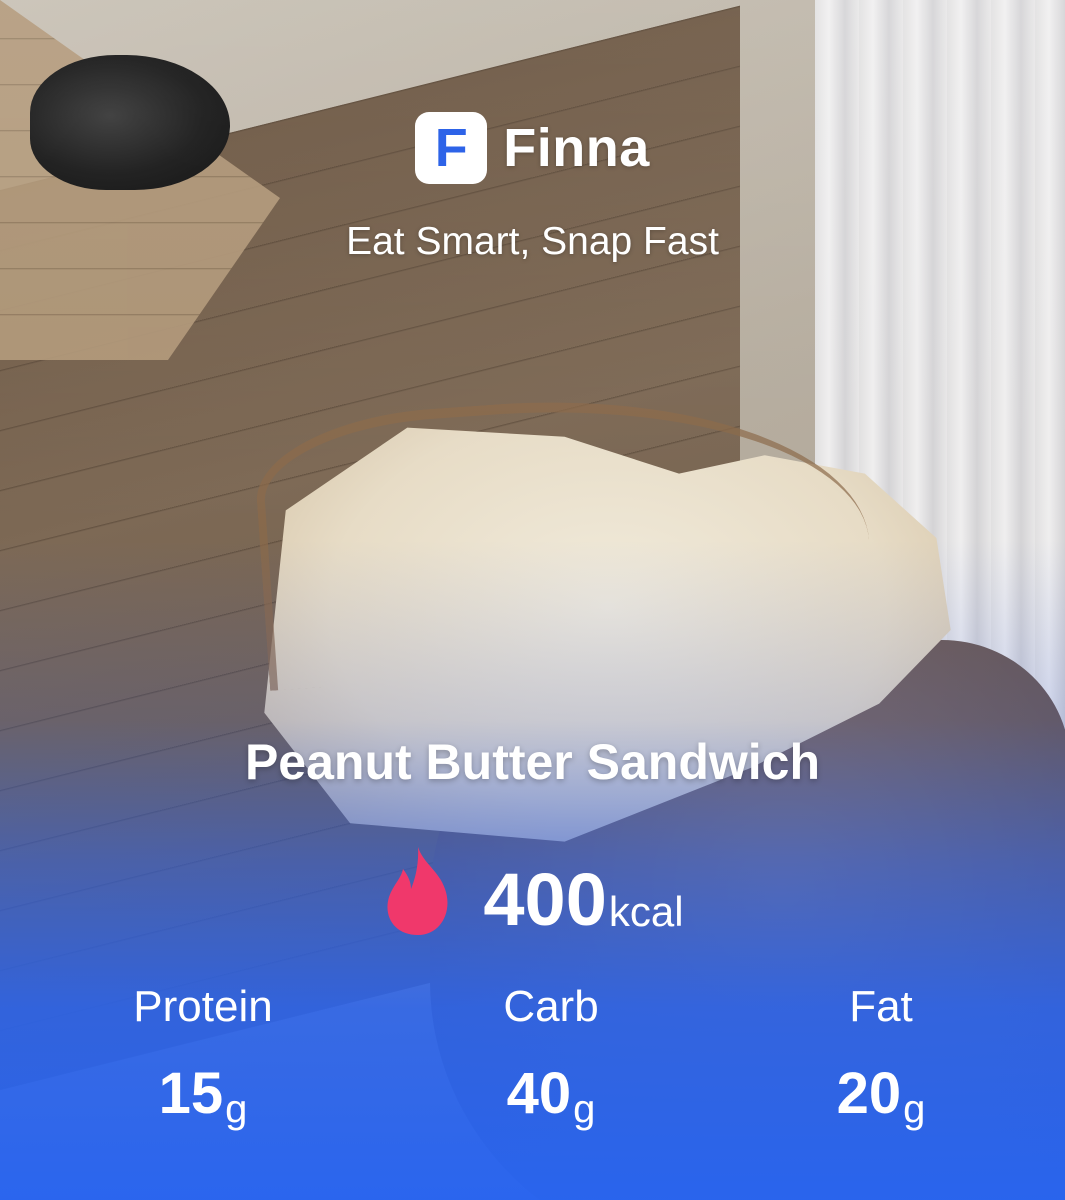  I want to click on app-logo-icon: F, so click(451, 148).